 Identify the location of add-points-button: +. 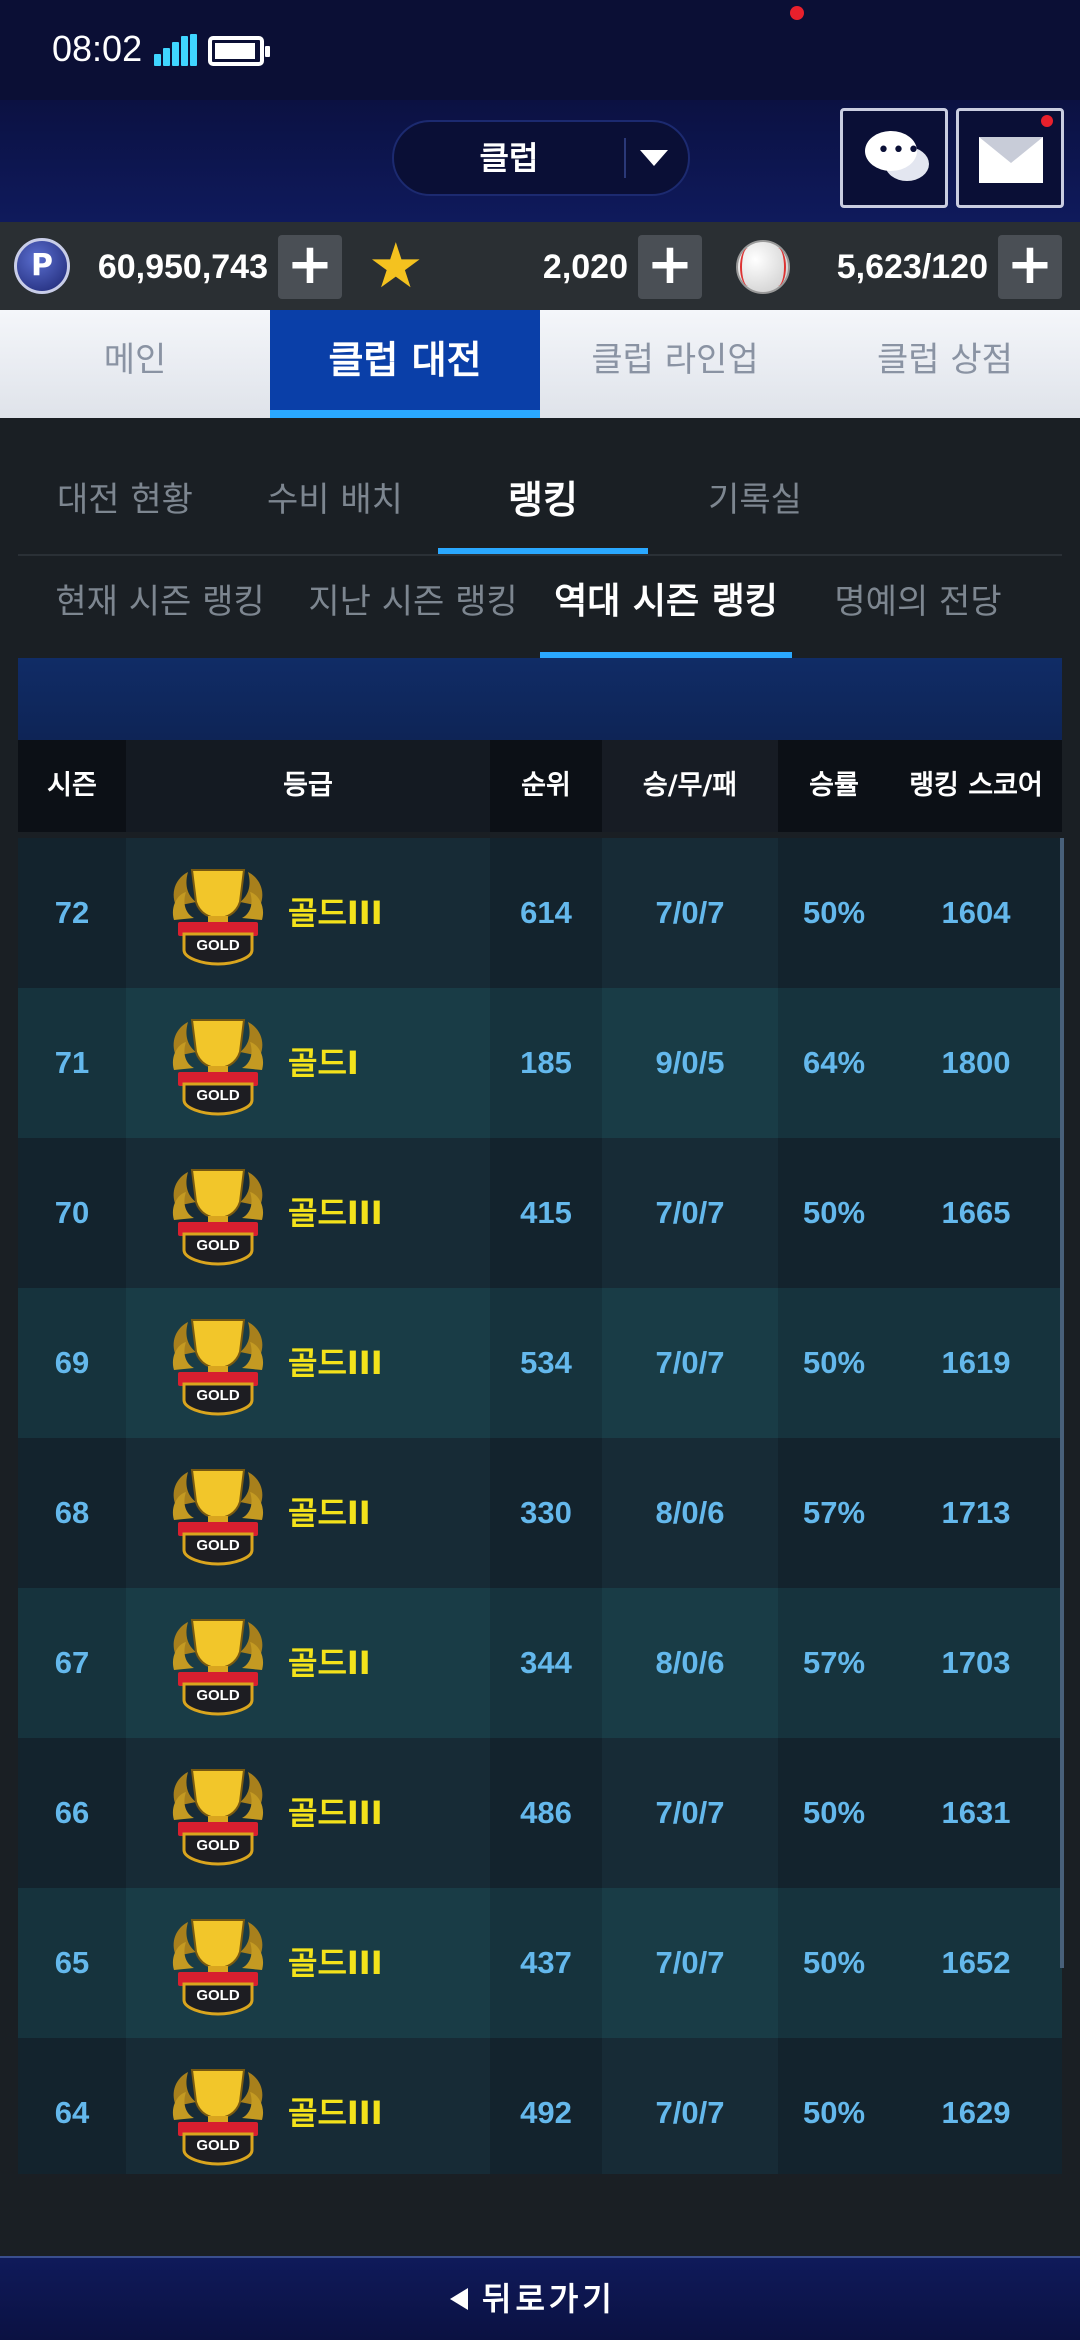
(310, 267).